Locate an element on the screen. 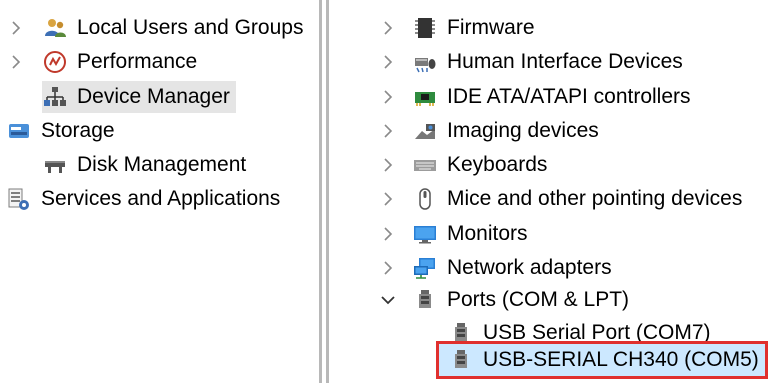 The width and height of the screenshot is (772, 383). network-icon is located at coordinates (425, 268).